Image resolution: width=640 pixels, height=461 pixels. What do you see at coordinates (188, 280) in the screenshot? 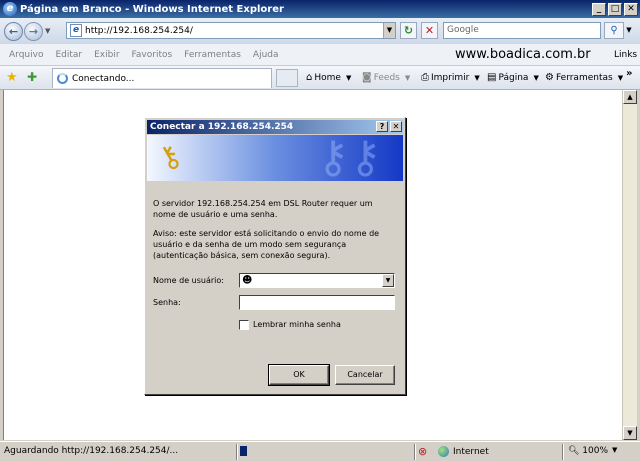
I see `username-label: Nome de usuário:` at bounding box center [188, 280].